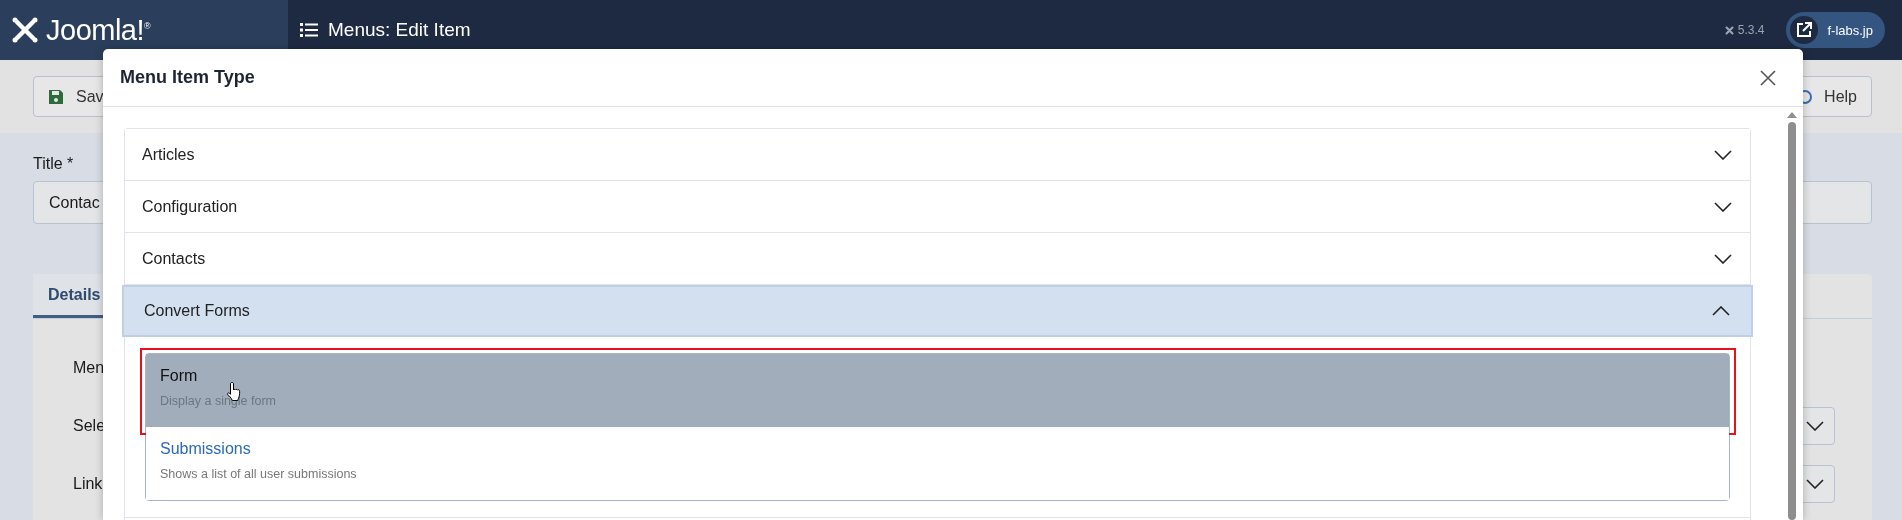 Image resolution: width=1902 pixels, height=520 pixels. I want to click on site-link: f-labs.jp, so click(1835, 30).